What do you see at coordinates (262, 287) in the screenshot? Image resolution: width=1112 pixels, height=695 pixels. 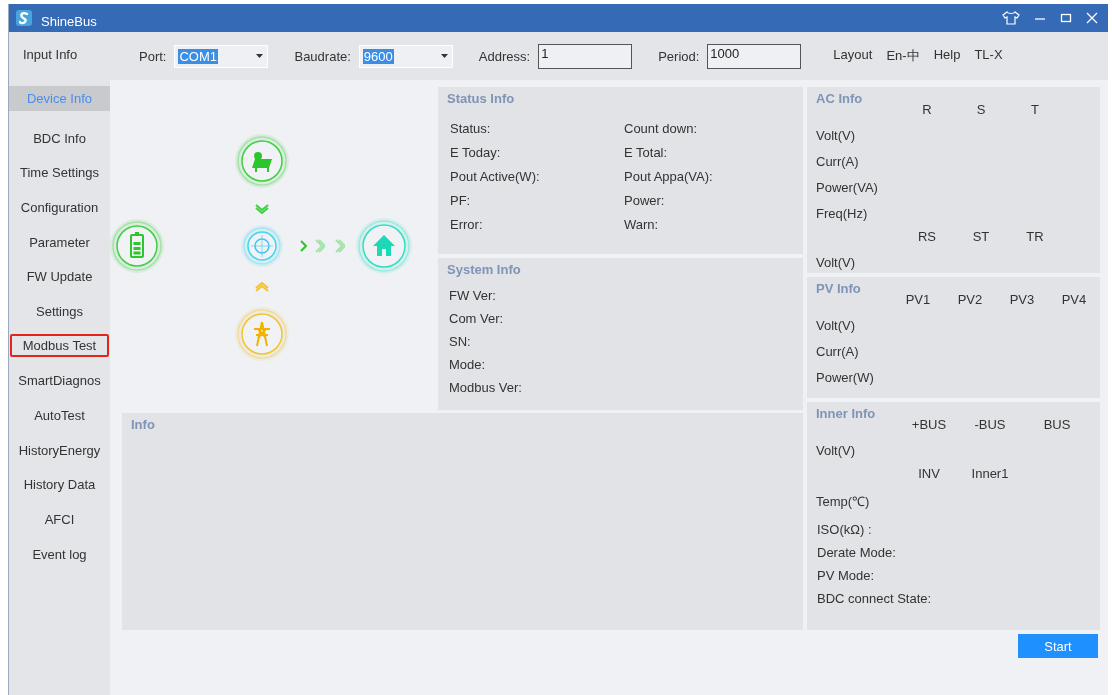 I see `chevron-up-icon` at bounding box center [262, 287].